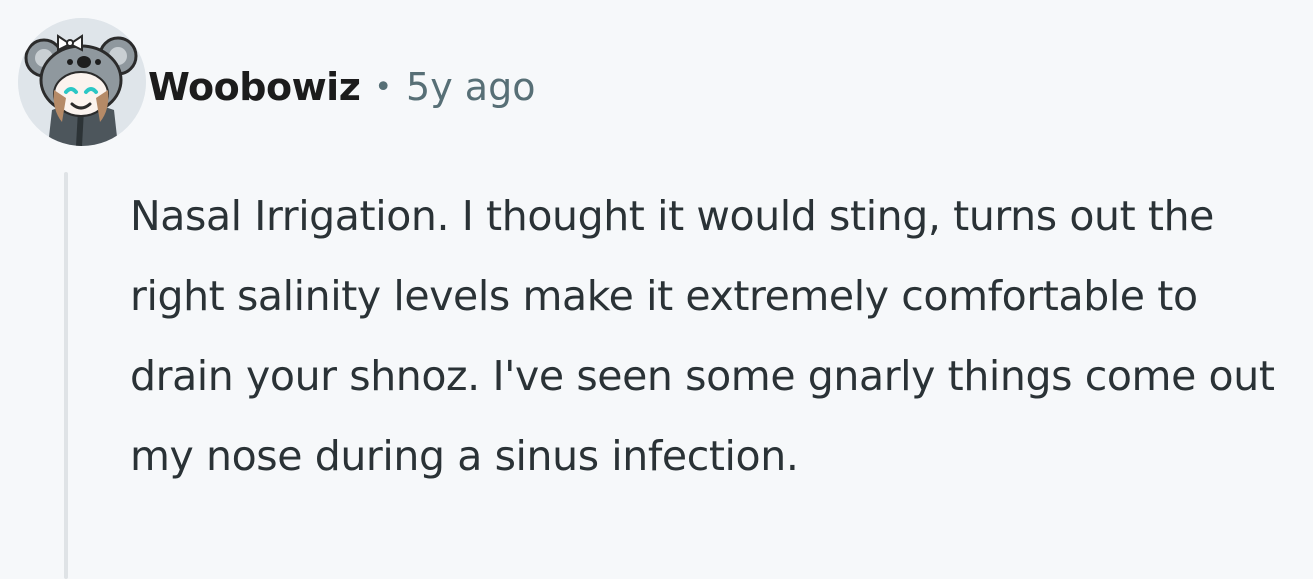 Image resolution: width=1313 pixels, height=579 pixels. What do you see at coordinates (66, 375) in the screenshot?
I see `thread-line` at bounding box center [66, 375].